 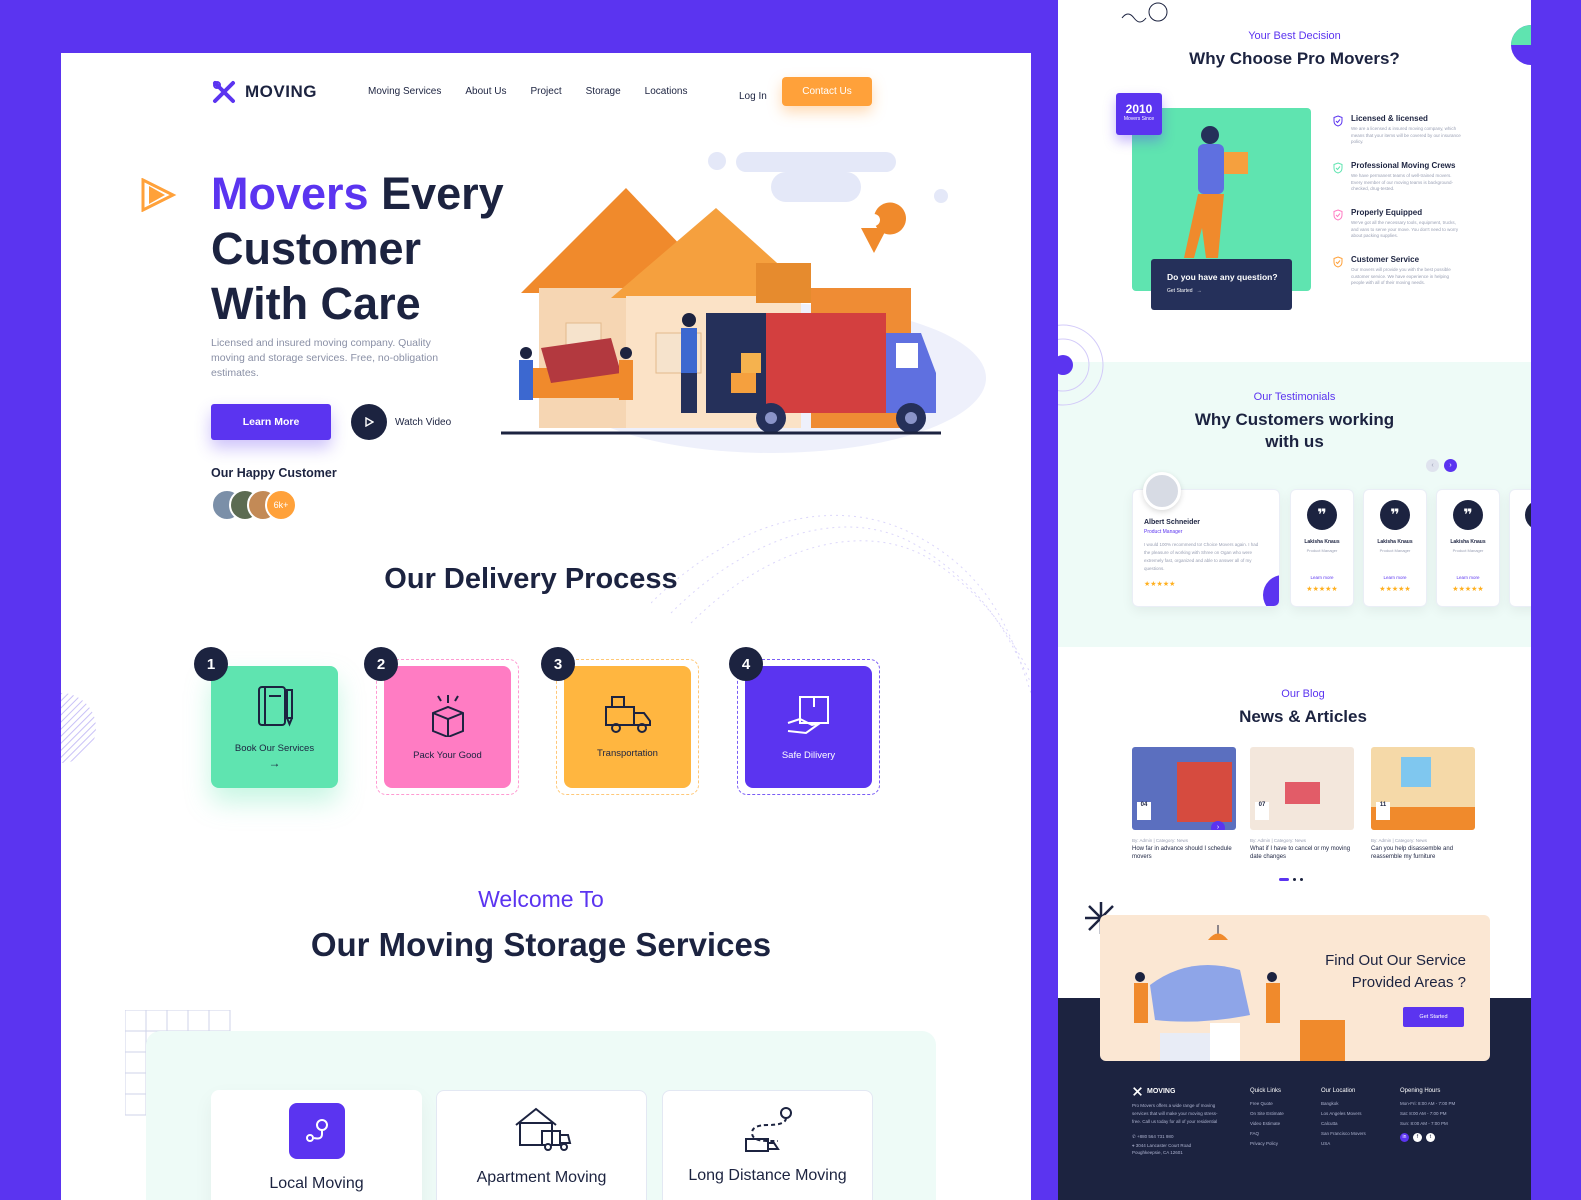 I want to click on twitter-icon: t, so click(x=1430, y=1137).